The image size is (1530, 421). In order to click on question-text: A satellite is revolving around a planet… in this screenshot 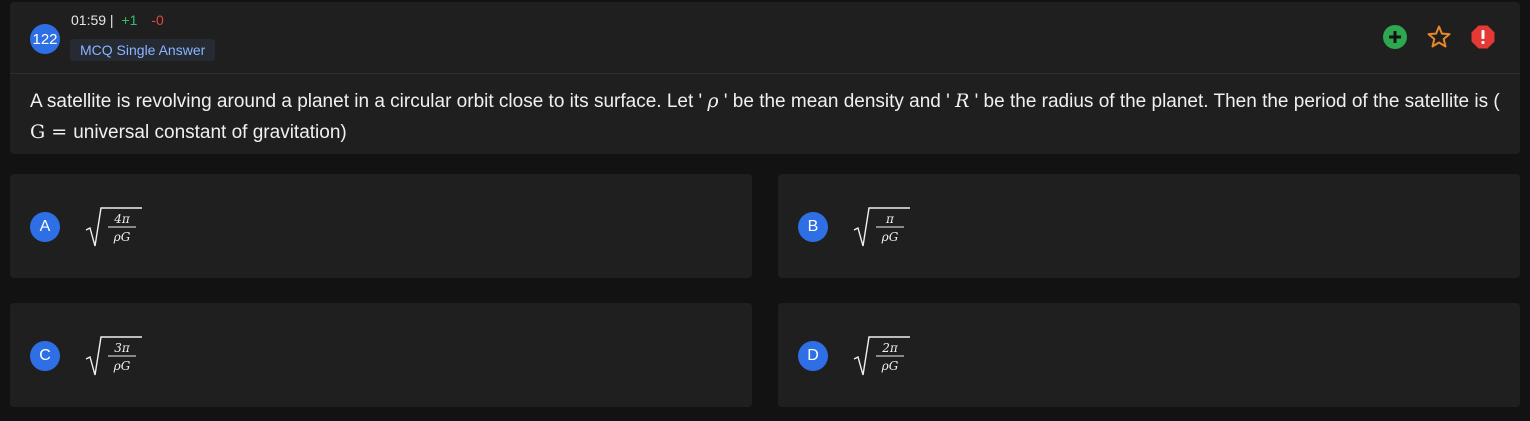, I will do `click(765, 116)`.